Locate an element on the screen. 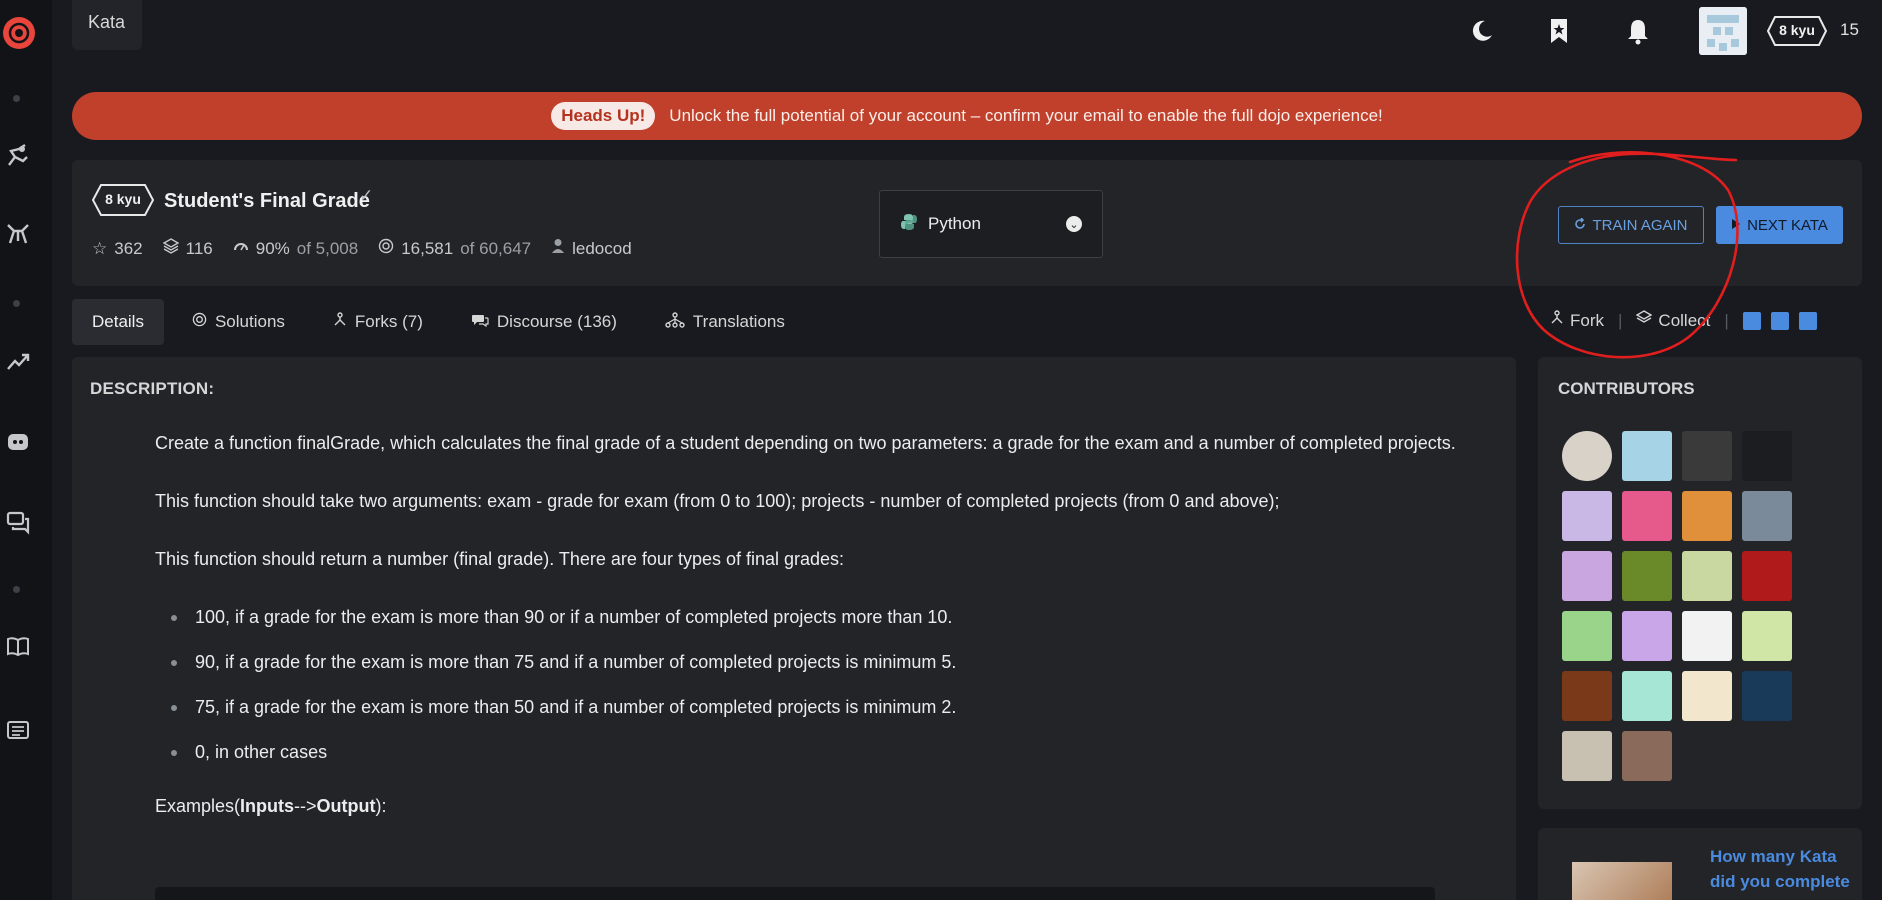 The image size is (1882, 900). tab-discourse: Discourse (136) is located at coordinates (544, 322).